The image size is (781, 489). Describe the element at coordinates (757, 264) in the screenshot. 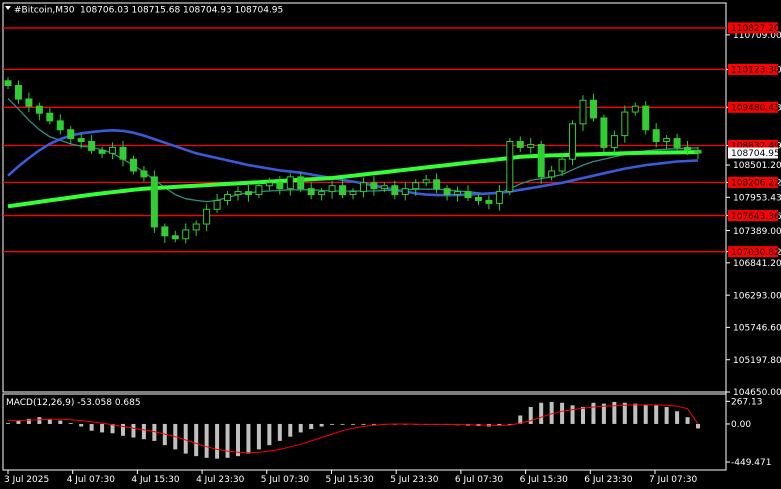

I see `price-tick-label: 106841.20` at that location.